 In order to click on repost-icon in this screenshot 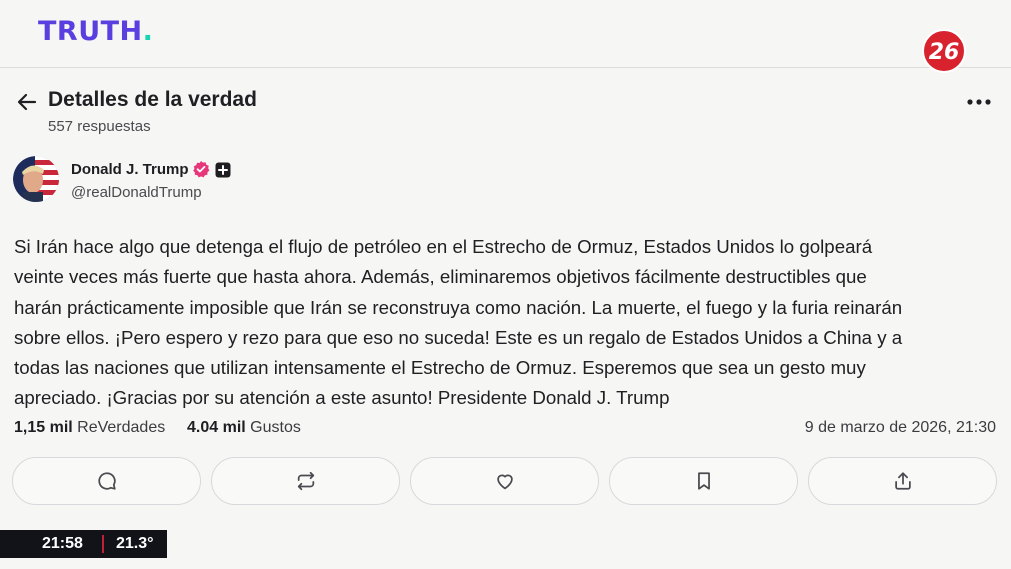, I will do `click(305, 481)`.